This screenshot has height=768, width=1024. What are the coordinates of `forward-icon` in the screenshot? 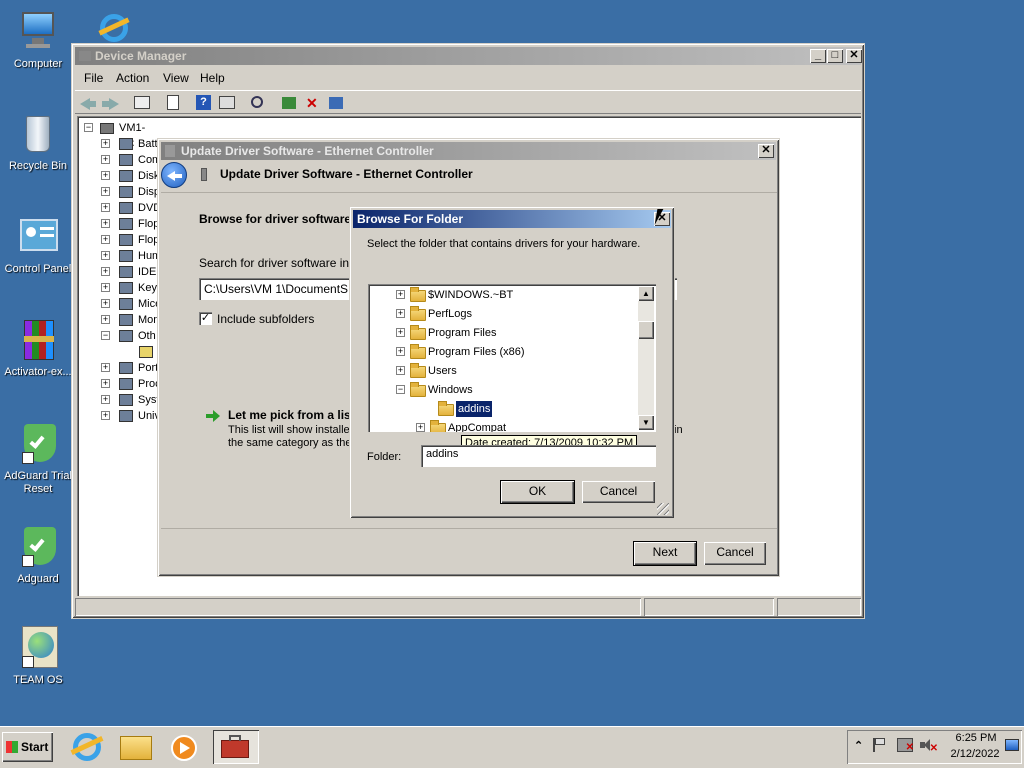 It's located at (111, 102).